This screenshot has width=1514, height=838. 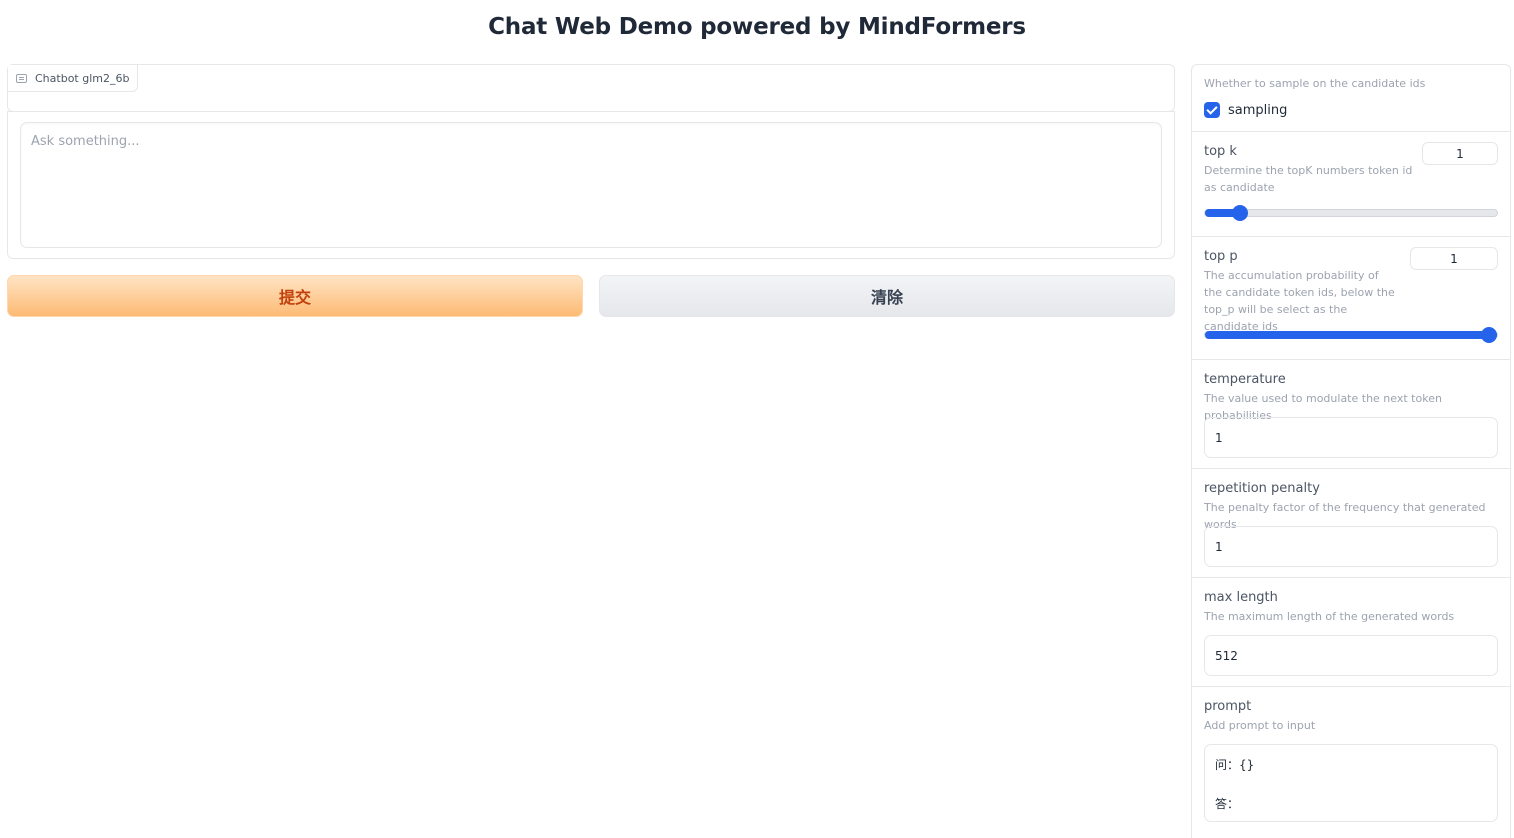 I want to click on top-p-number-input: 1, so click(x=1454, y=258).